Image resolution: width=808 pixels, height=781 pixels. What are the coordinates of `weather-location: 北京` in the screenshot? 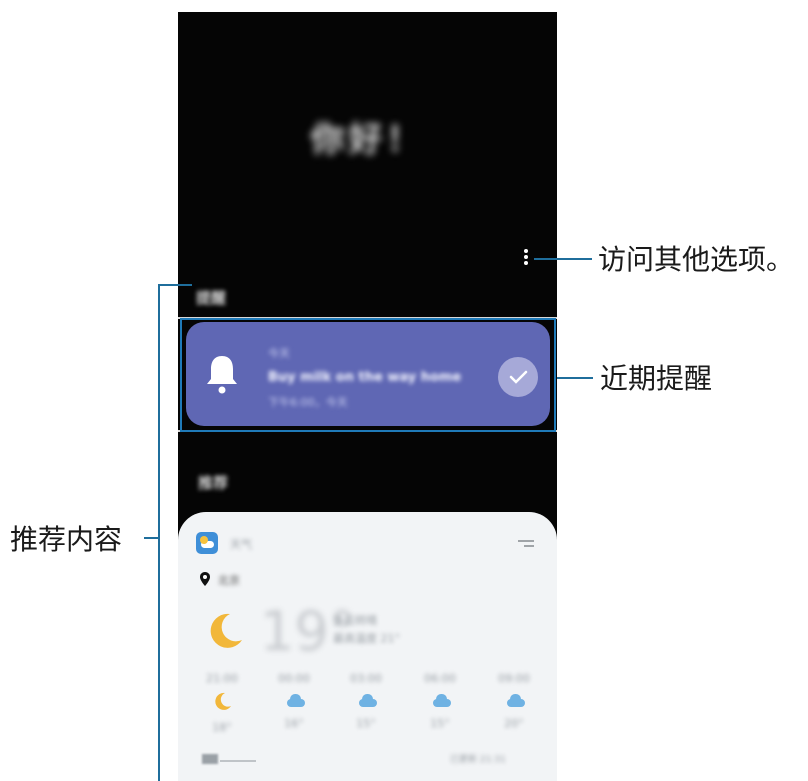 It's located at (229, 580).